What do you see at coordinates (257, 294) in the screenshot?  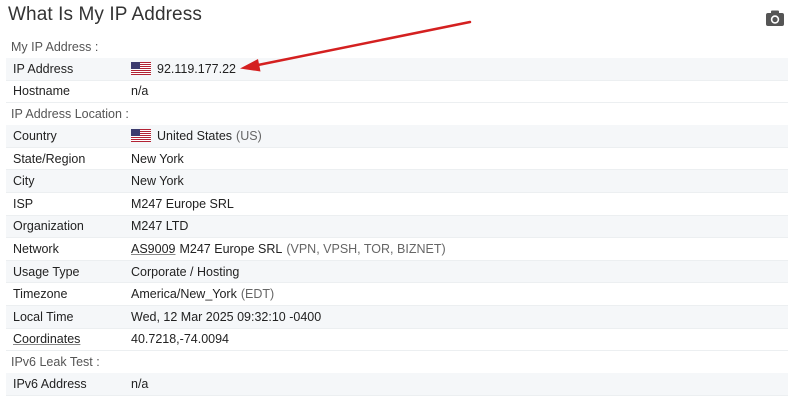 I see `timezone-abbr: (EDT)` at bounding box center [257, 294].